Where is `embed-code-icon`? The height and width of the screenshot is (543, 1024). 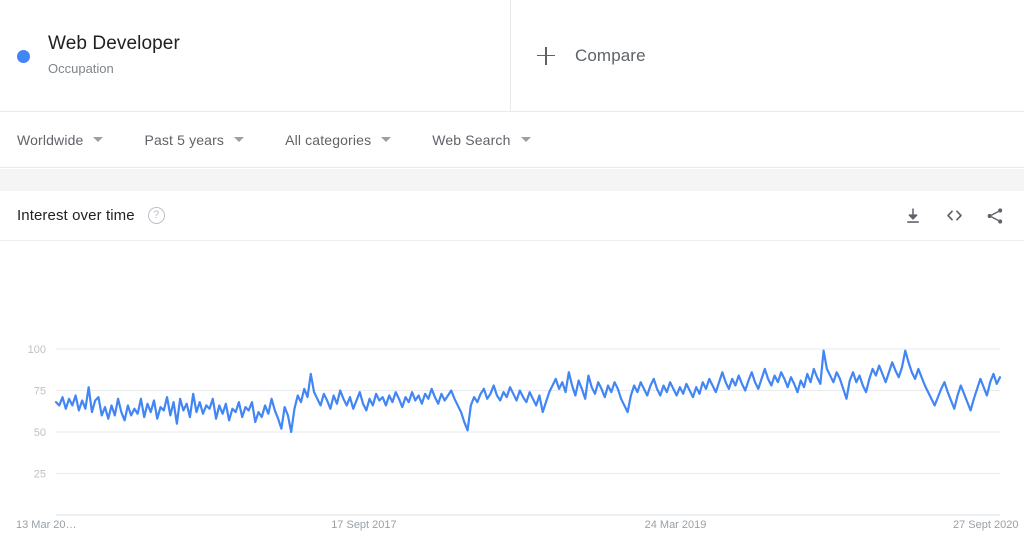 embed-code-icon is located at coordinates (954, 216).